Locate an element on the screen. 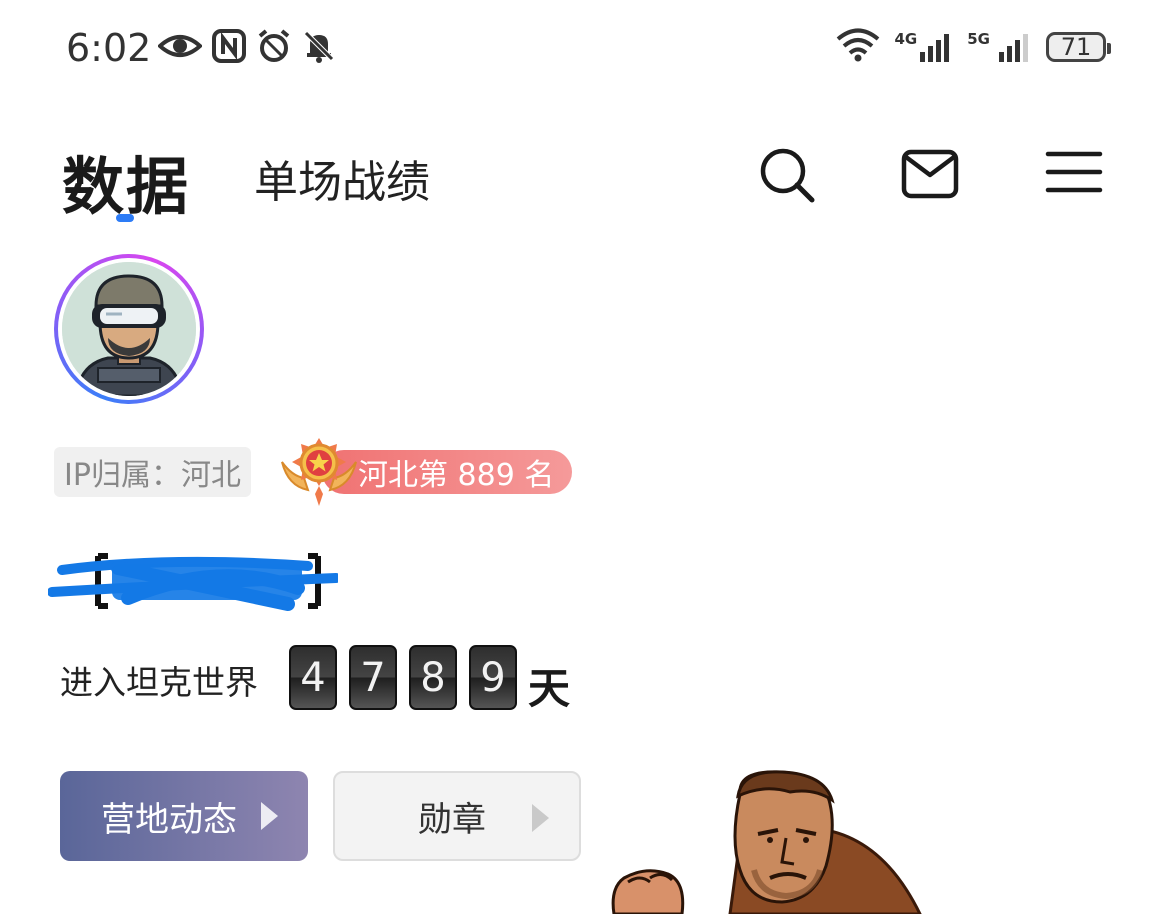  avatar is located at coordinates (129, 329).